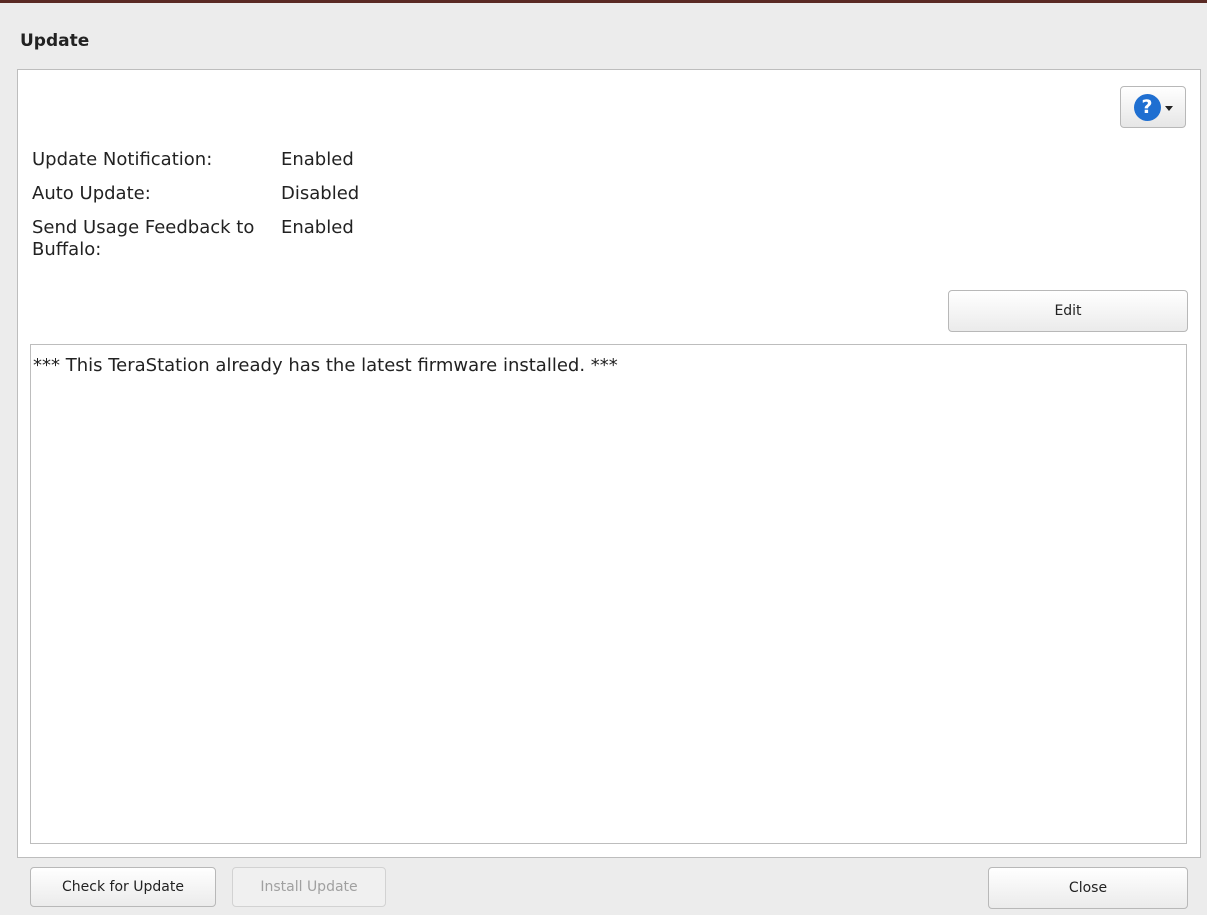 The image size is (1207, 915). Describe the element at coordinates (320, 193) in the screenshot. I see `auto-update-value: Disabled` at that location.